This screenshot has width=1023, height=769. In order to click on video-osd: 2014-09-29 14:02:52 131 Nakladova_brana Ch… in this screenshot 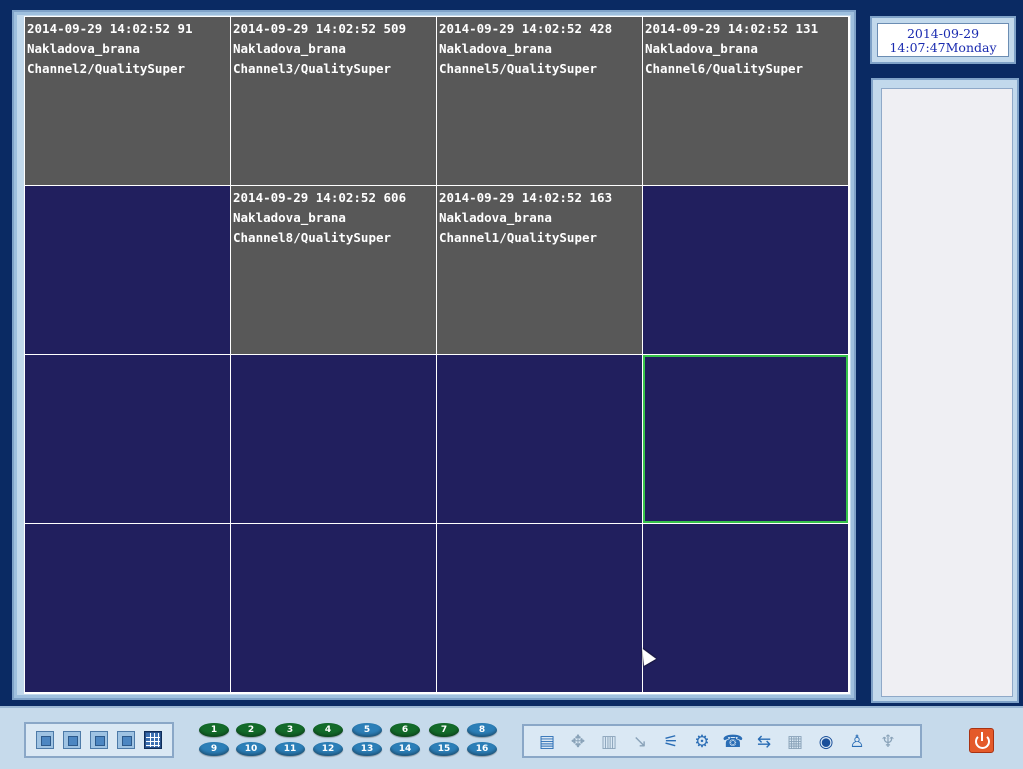, I will do `click(731, 49)`.